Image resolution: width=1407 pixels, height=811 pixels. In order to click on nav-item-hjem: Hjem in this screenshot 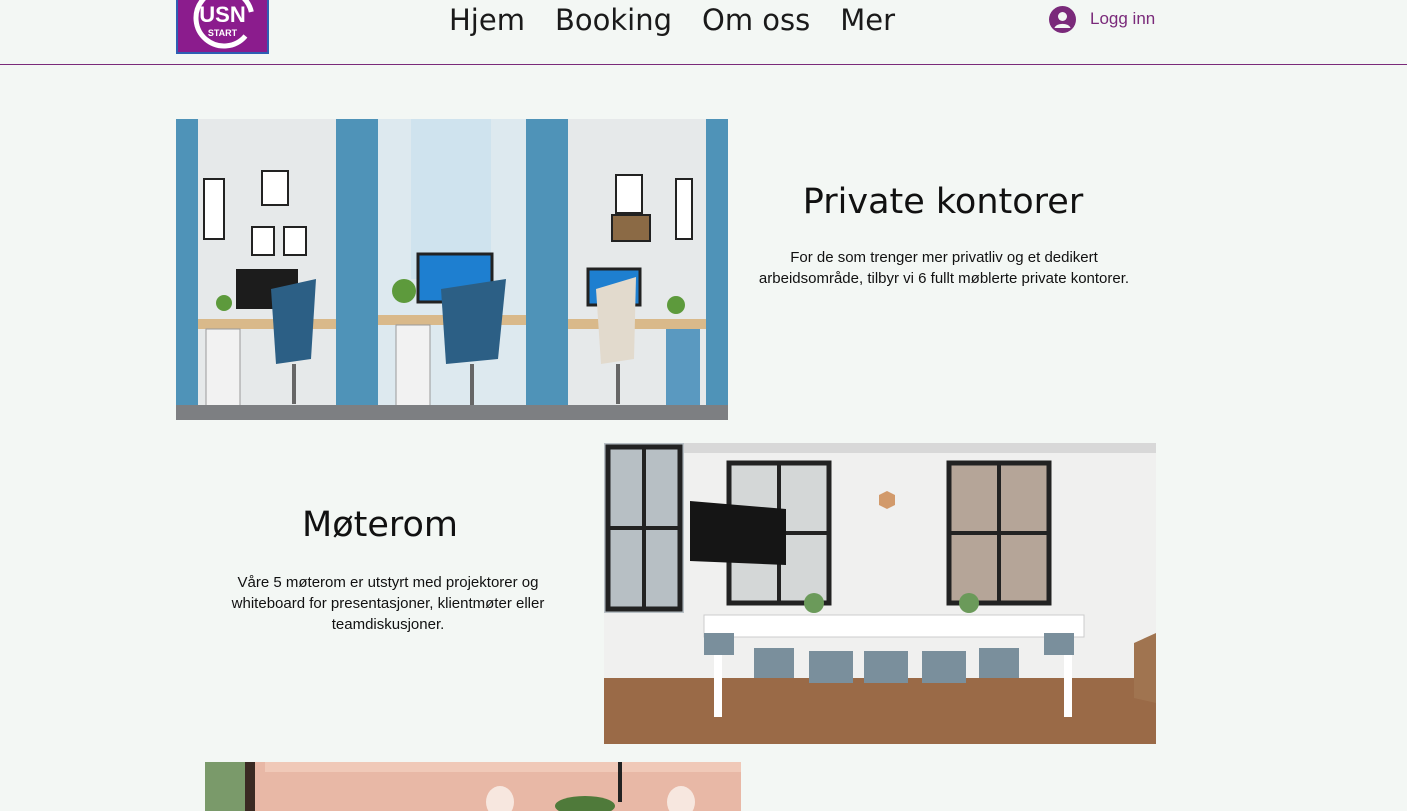, I will do `click(487, 20)`.